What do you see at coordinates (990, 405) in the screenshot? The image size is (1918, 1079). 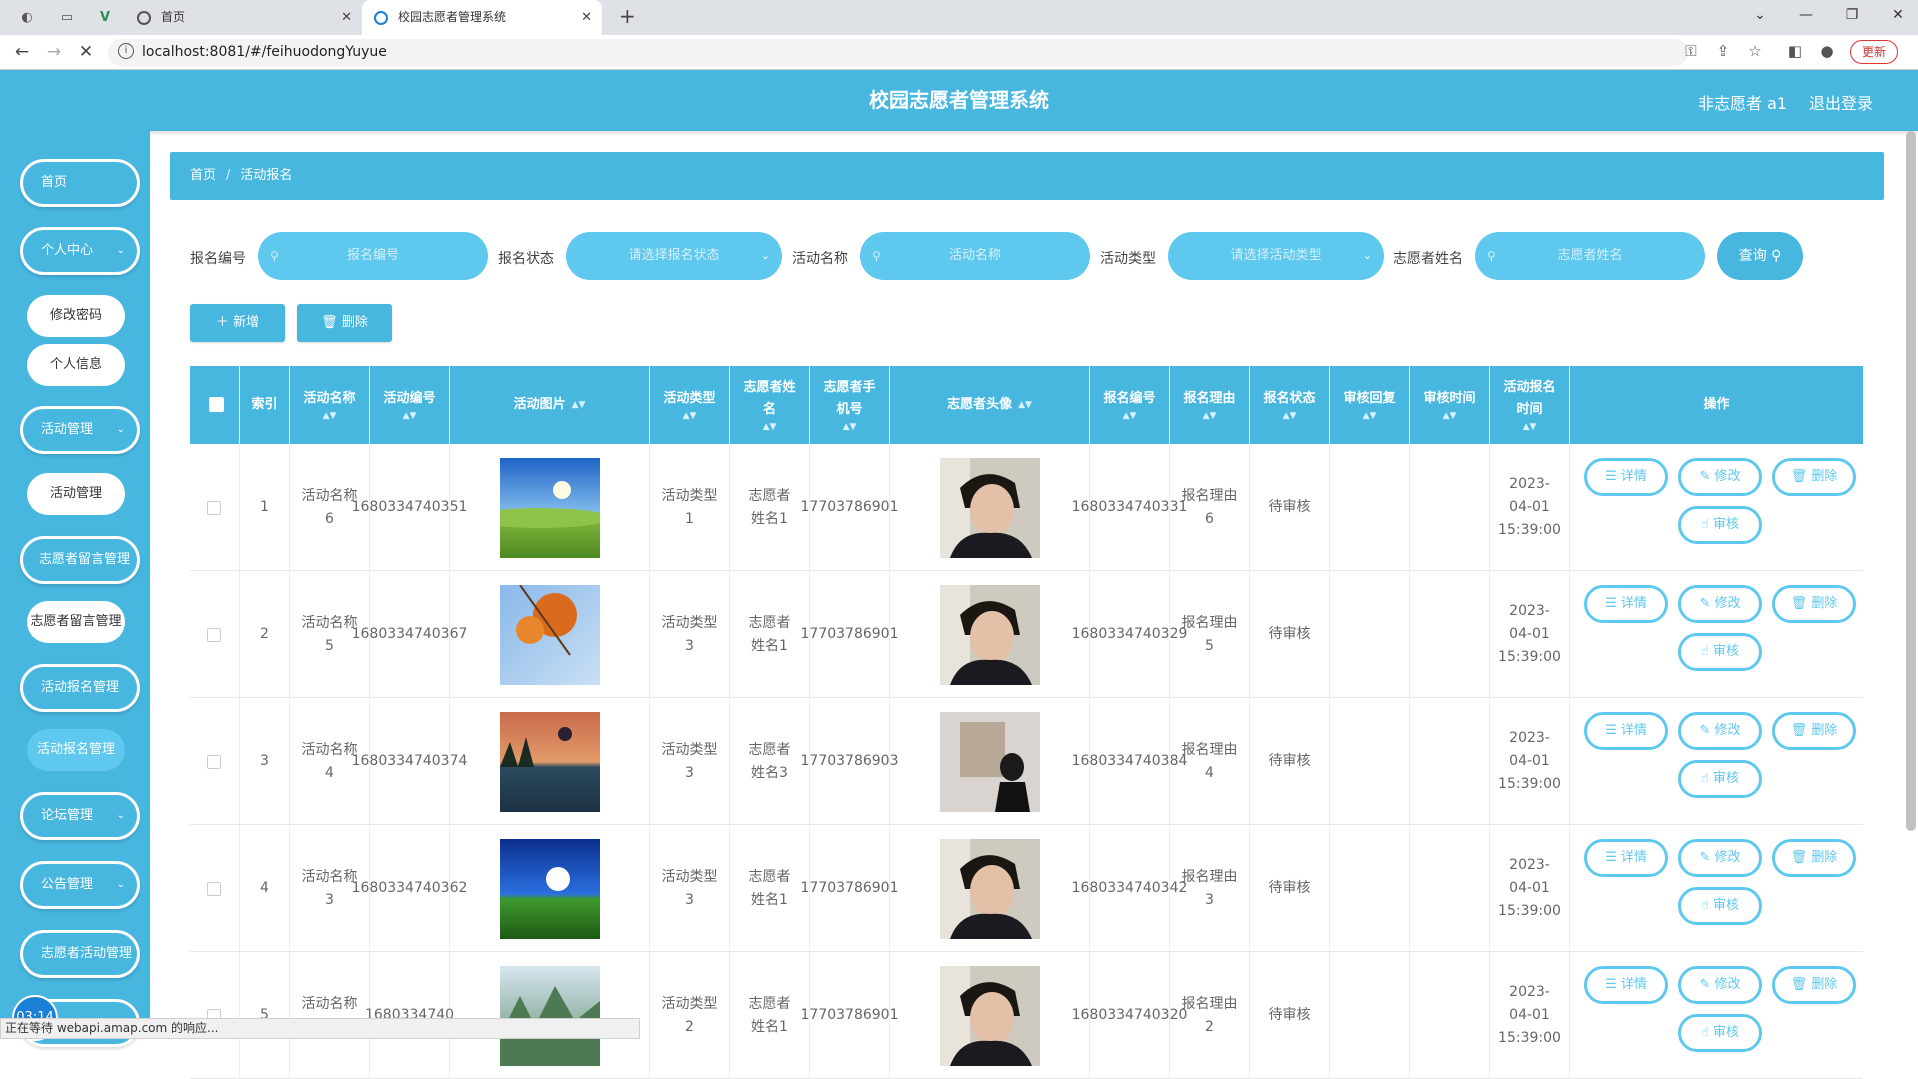 I see `col-volunteer-avatar: 志愿者头像 ▲▼` at bounding box center [990, 405].